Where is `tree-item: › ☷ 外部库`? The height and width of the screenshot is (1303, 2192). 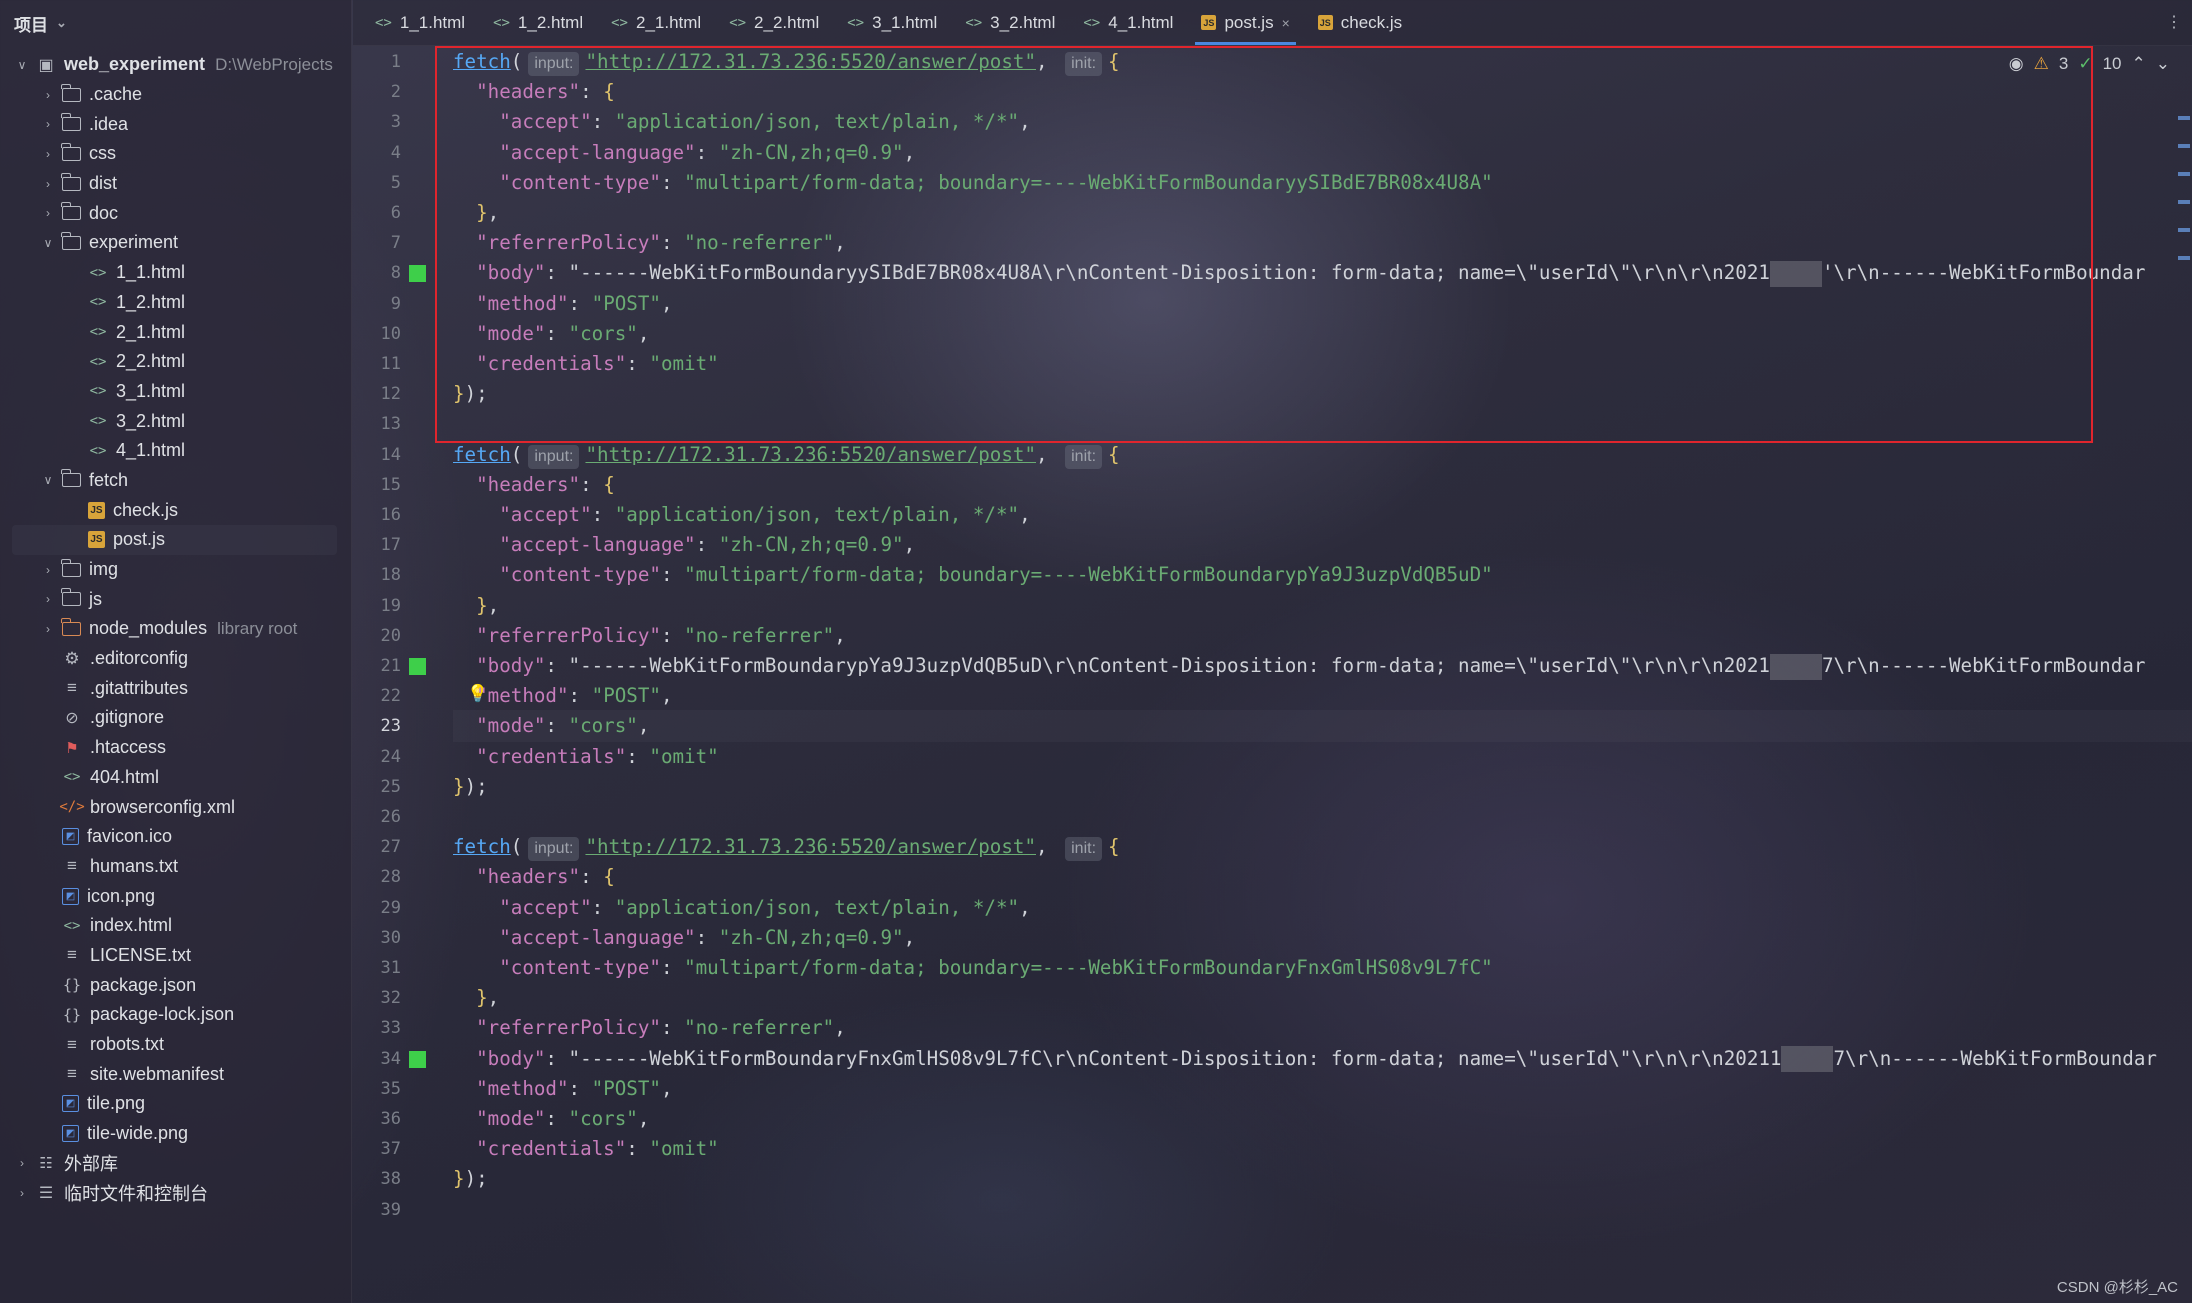 tree-item: › ☷ 外部库 is located at coordinates (175, 1163).